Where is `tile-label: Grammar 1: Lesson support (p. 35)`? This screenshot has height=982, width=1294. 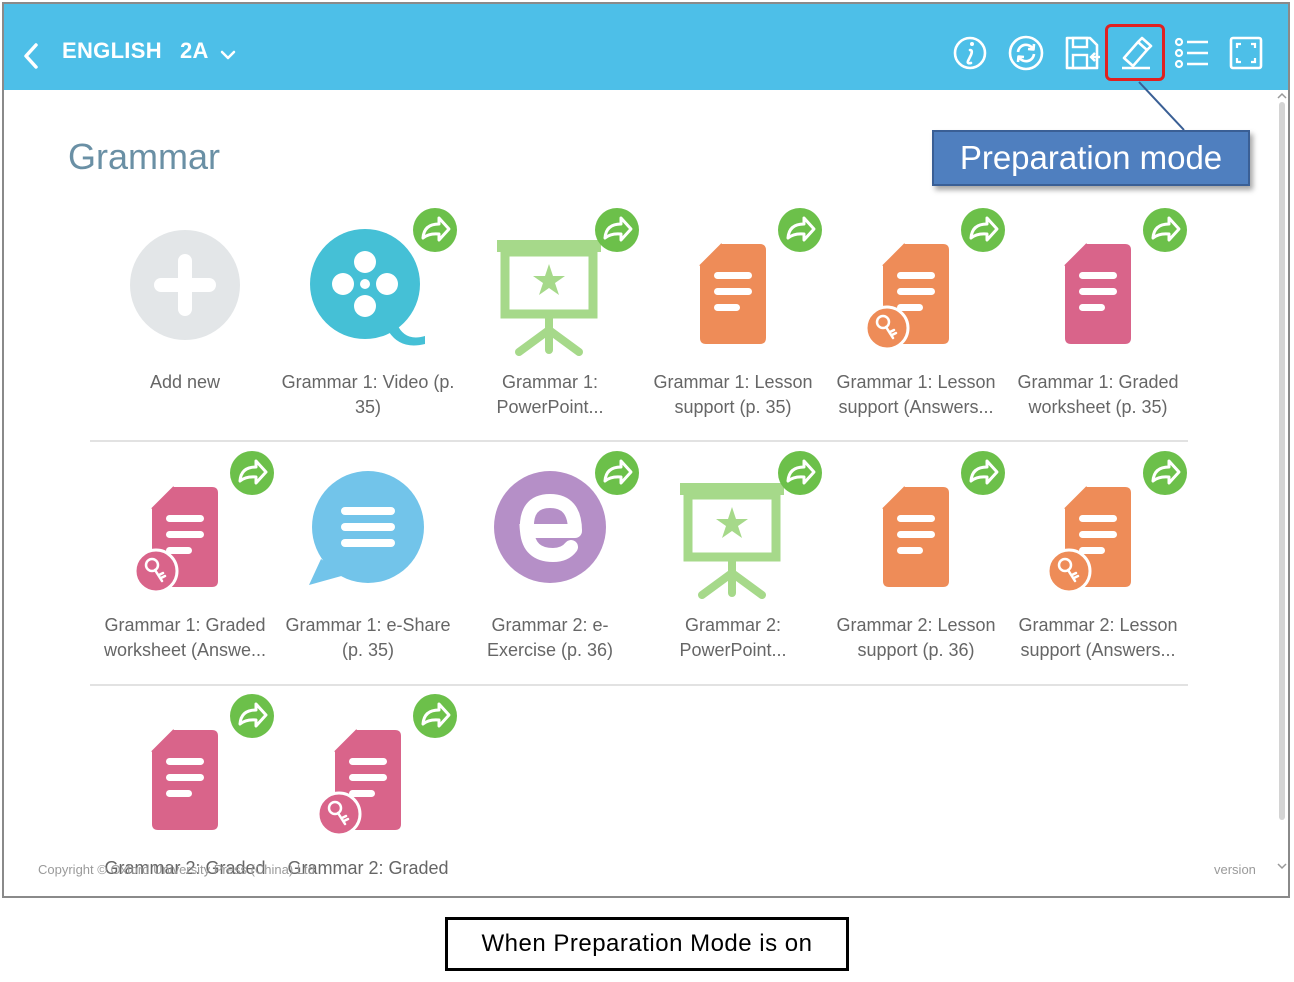 tile-label: Grammar 1: Lesson support (p. 35) is located at coordinates (733, 396).